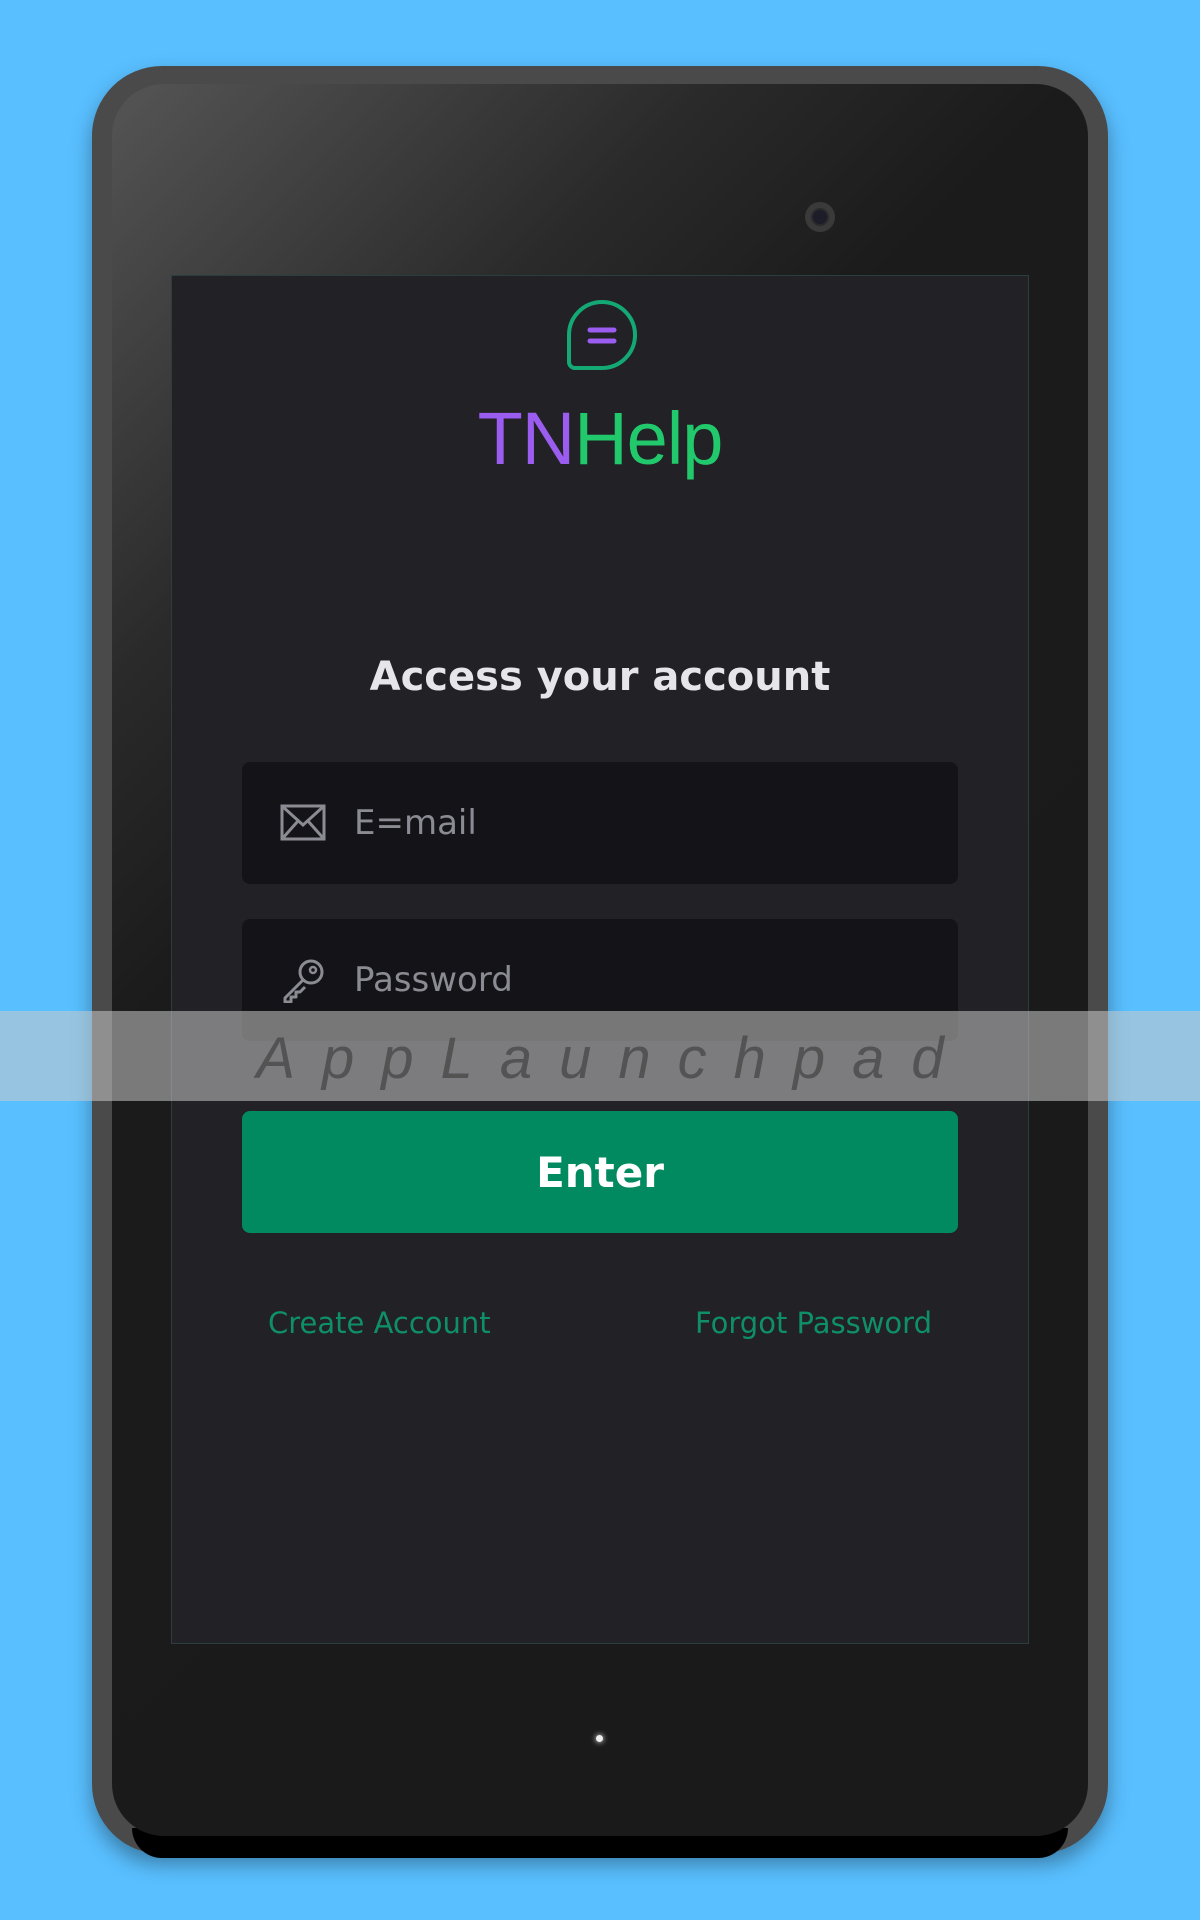 This screenshot has width=1200, height=1920. I want to click on login-heading: Access your account, so click(600, 677).